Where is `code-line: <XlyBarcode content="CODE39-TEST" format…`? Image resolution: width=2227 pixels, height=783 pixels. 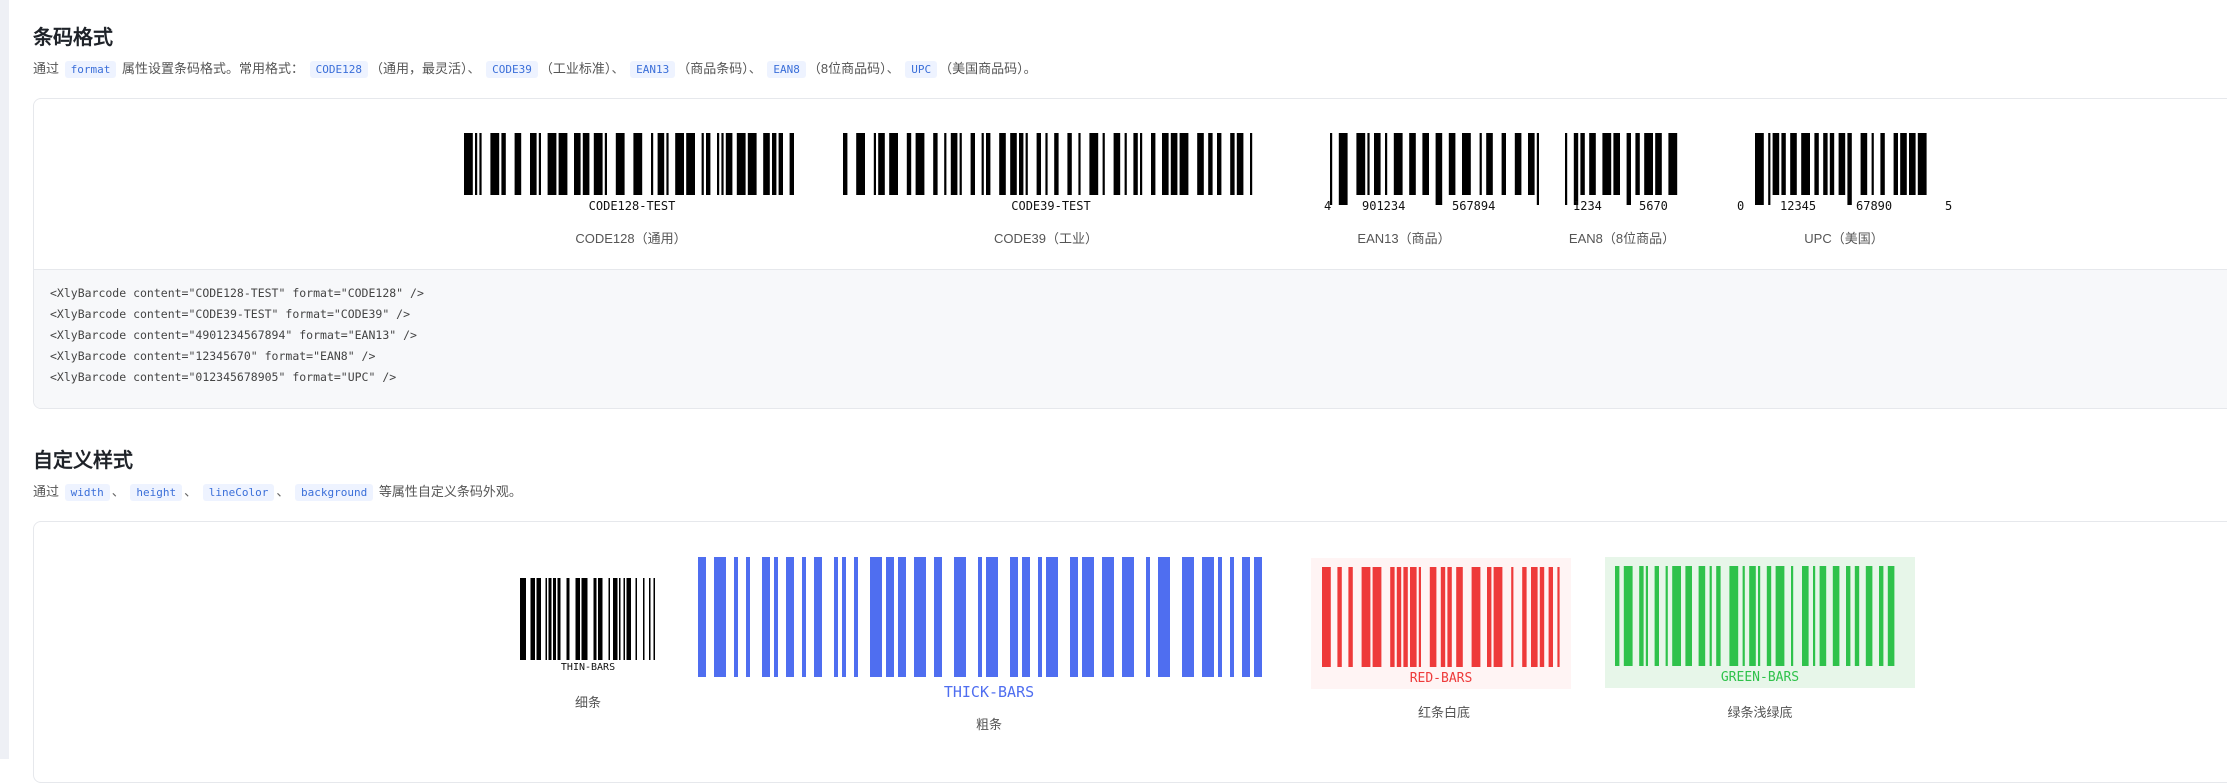
code-line: <XlyBarcode content="CODE39-TEST" format… is located at coordinates (230, 314).